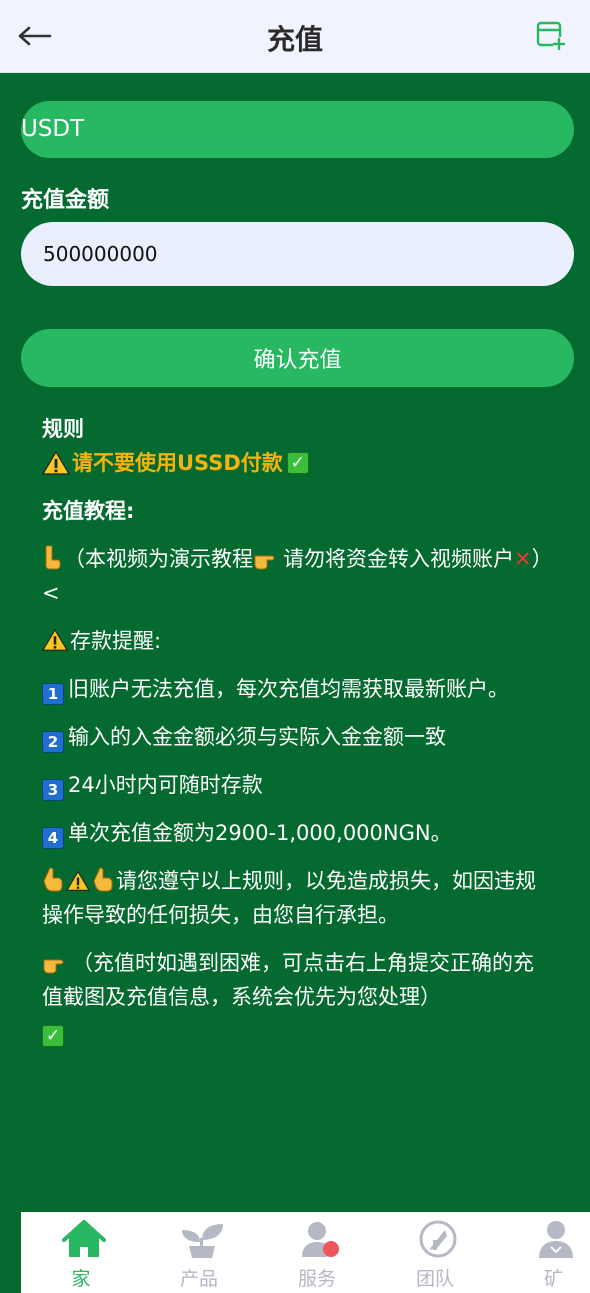  I want to click on team-icon, so click(438, 1239).